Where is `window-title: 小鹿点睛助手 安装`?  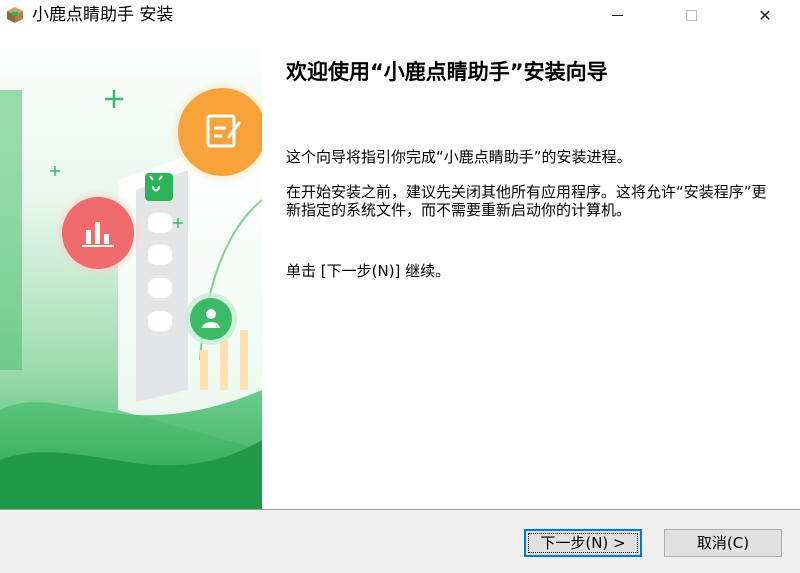 window-title: 小鹿点睛助手 安装 is located at coordinates (103, 15).